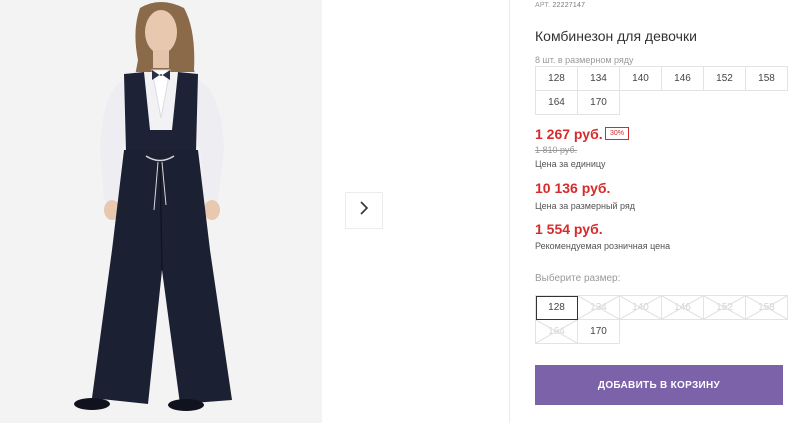 This screenshot has height=423, width=800. I want to click on divider, so click(509, 211).